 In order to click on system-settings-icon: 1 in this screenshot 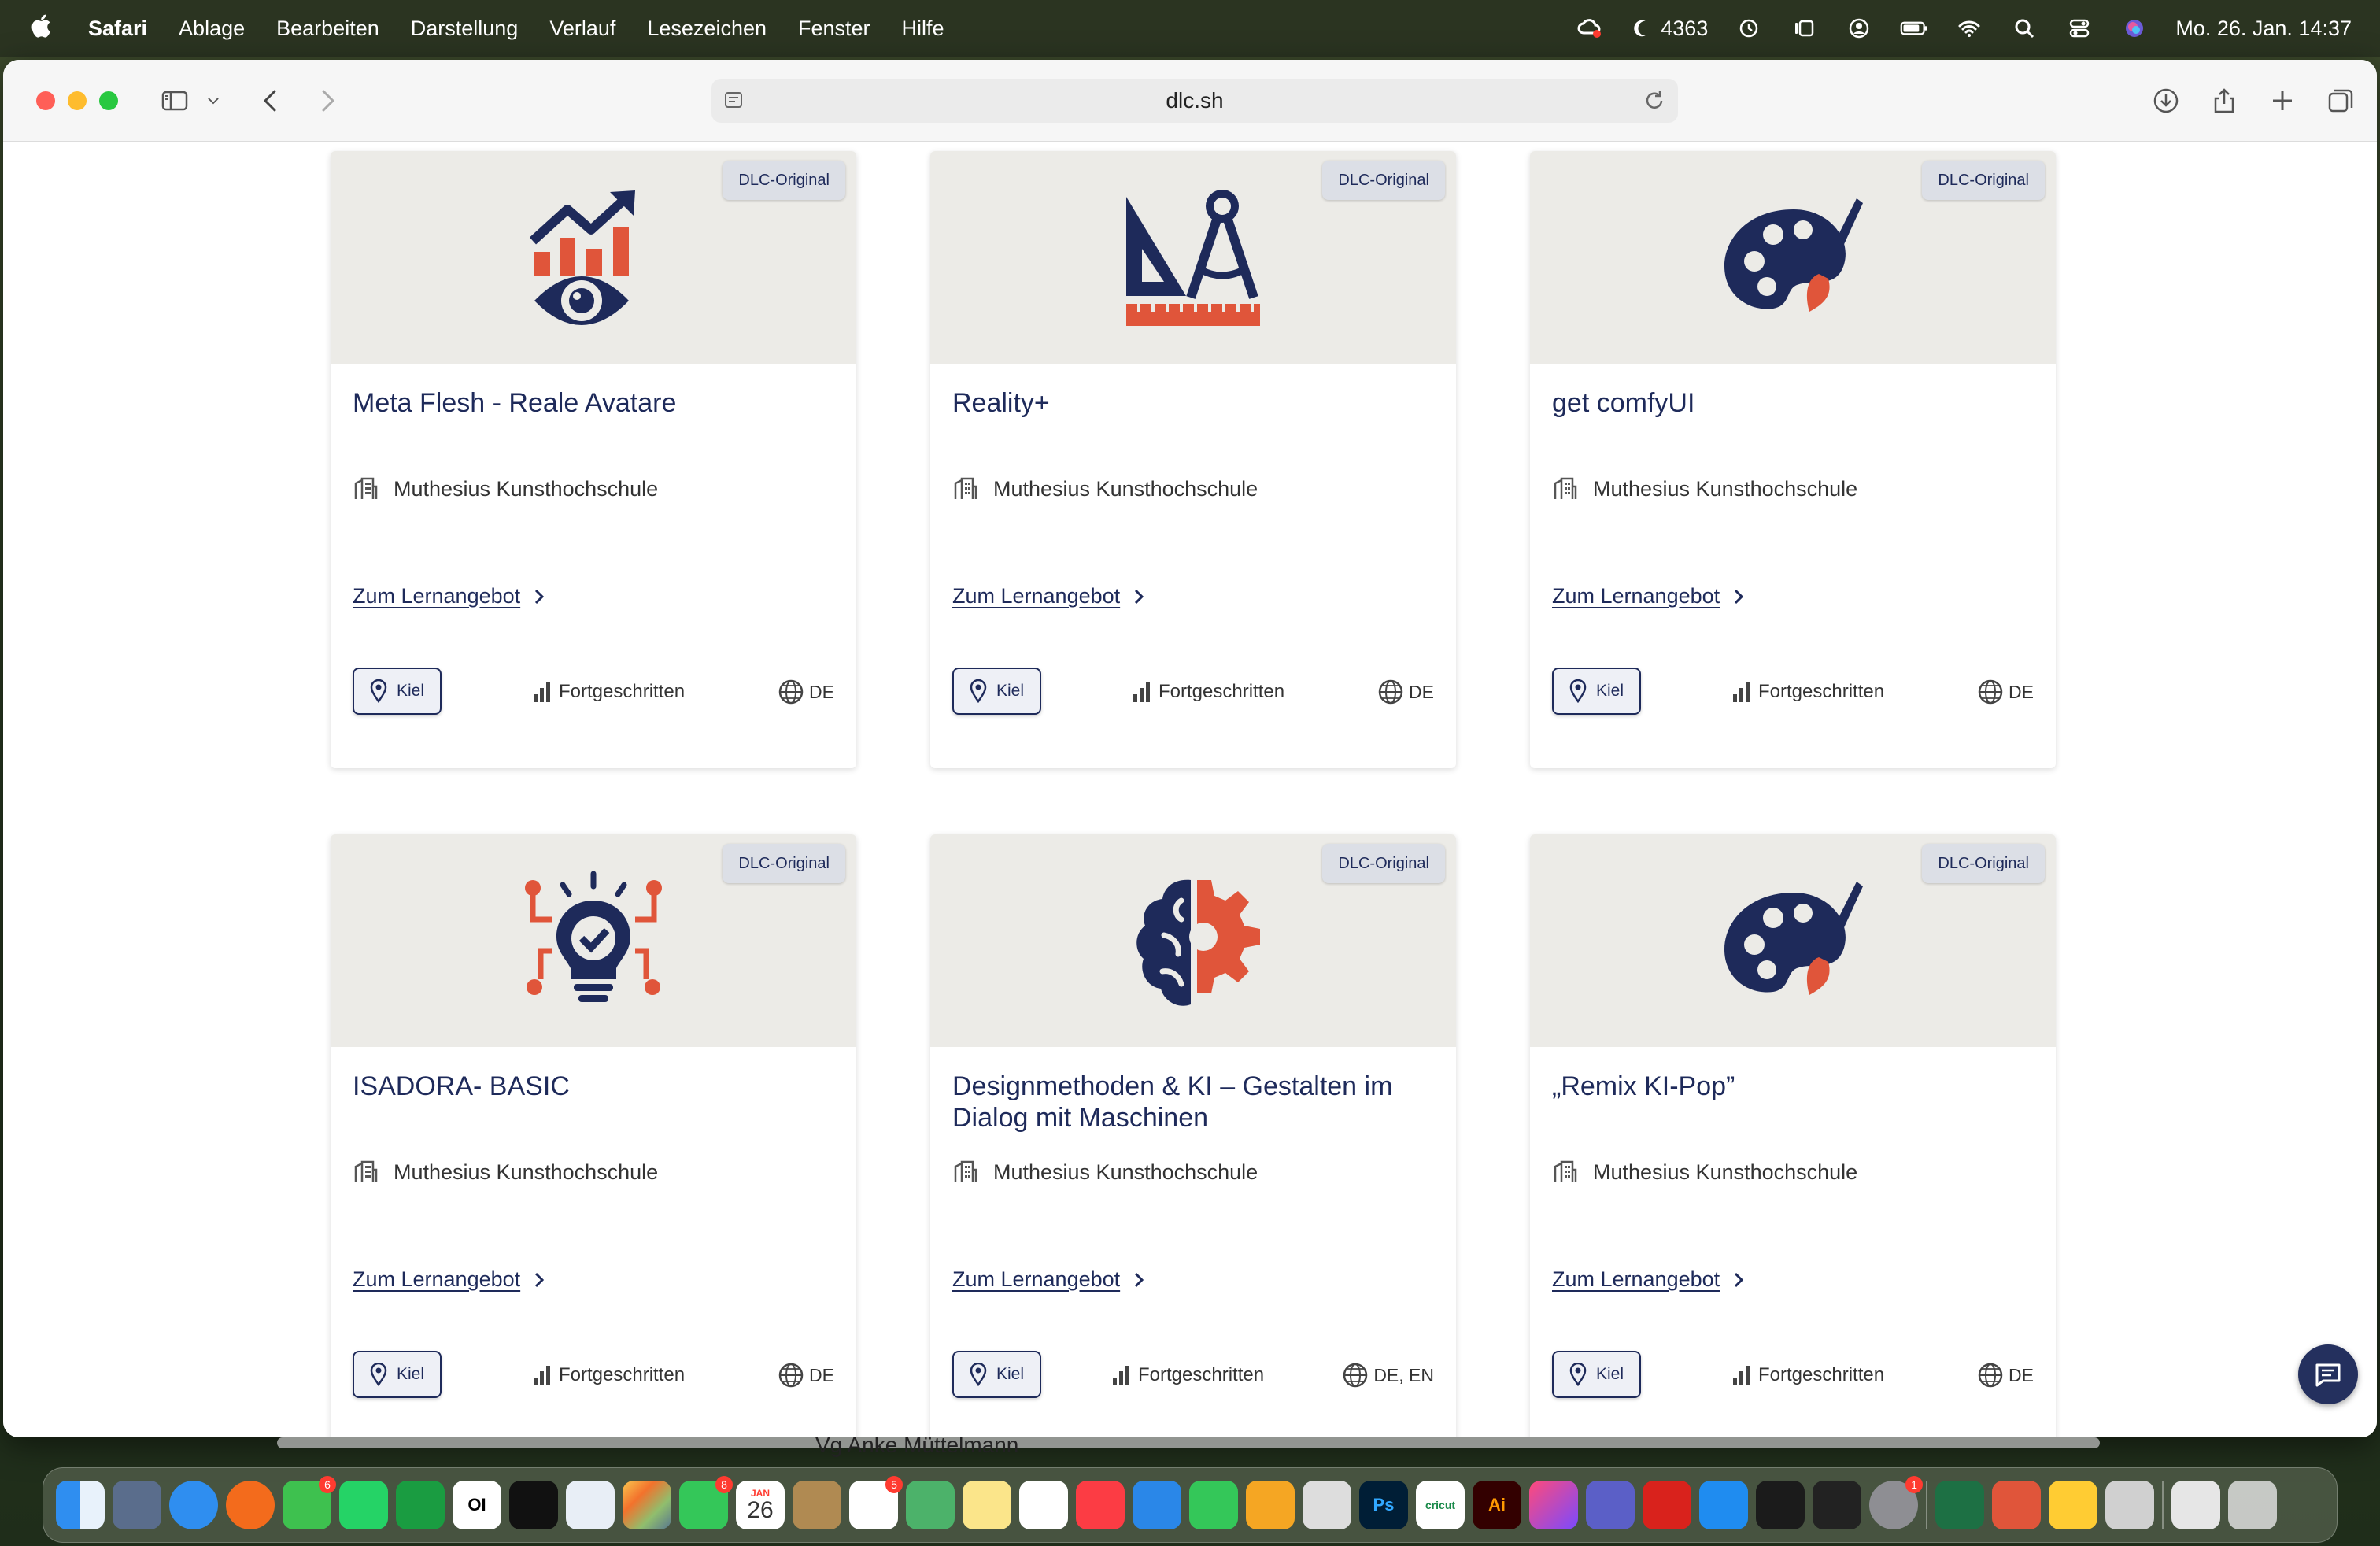, I will do `click(1896, 1502)`.